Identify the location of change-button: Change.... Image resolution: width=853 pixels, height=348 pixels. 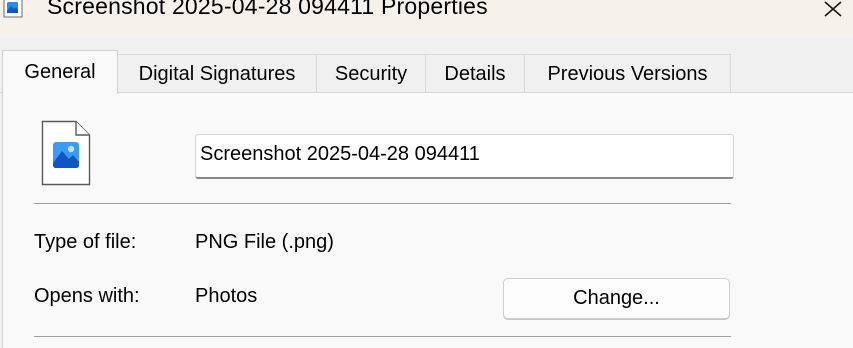
(616, 298).